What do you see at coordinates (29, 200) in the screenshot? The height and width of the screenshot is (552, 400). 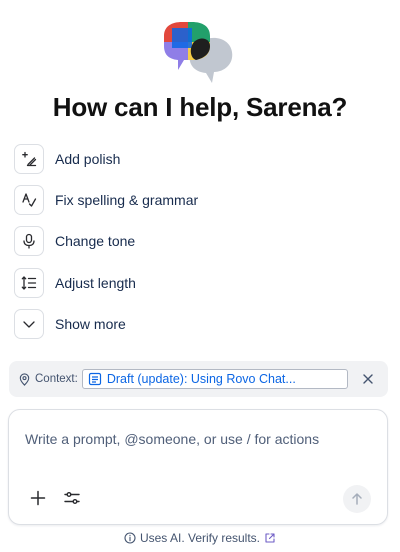 I see `spellcheck-icon` at bounding box center [29, 200].